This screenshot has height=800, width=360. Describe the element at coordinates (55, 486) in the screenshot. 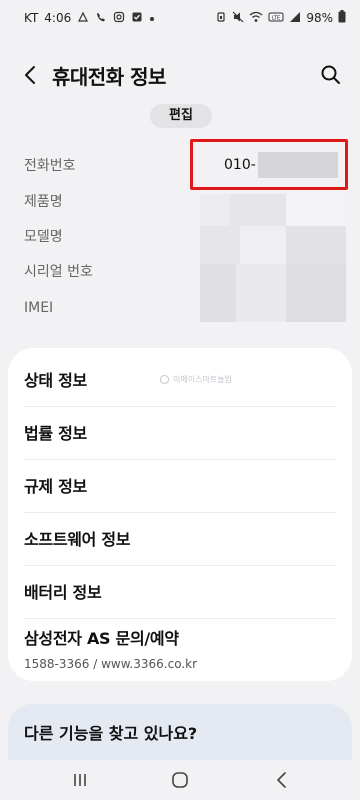

I see `menu-label: 규제 정보` at that location.